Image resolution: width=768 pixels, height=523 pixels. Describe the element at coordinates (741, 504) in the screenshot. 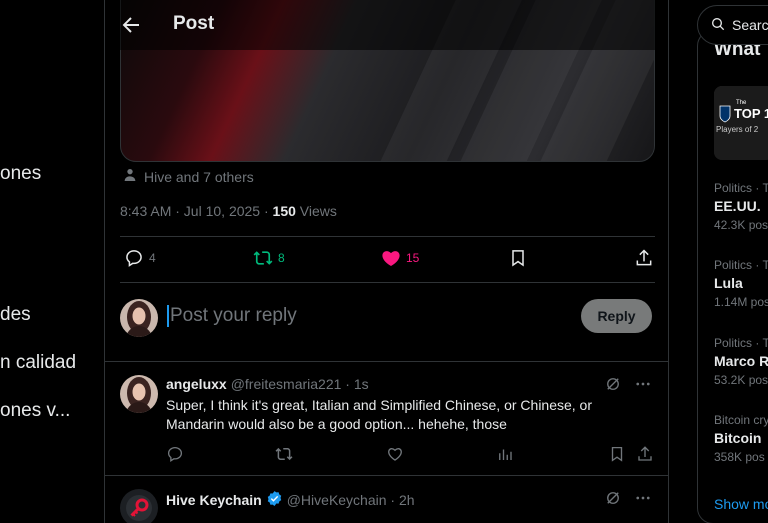

I see `show-more-link: Show mo` at that location.